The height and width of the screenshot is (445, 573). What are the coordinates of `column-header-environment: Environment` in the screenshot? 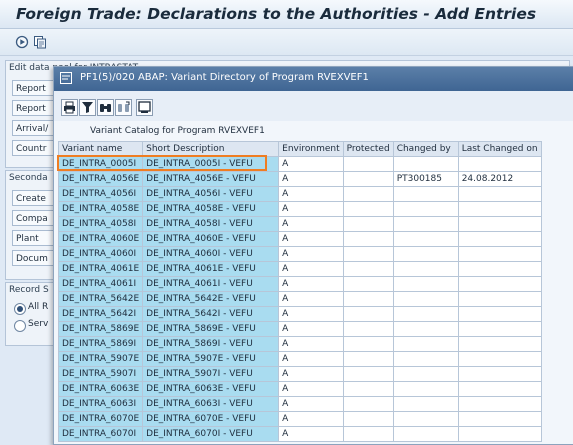 It's located at (311, 149).